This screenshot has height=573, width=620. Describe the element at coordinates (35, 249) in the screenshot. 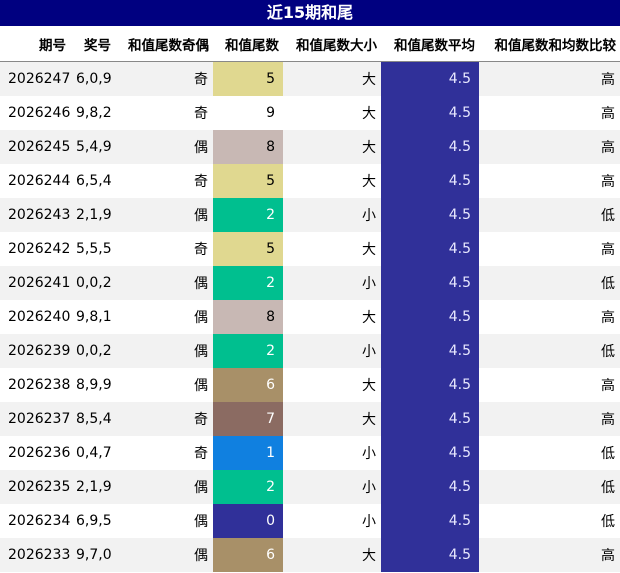

I see `period-cell: 2026242` at that location.